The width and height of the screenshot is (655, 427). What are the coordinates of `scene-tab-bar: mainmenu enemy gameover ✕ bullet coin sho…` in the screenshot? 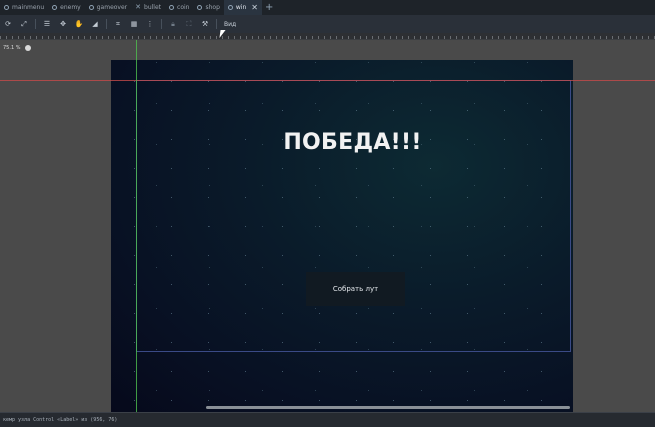 It's located at (327, 7).